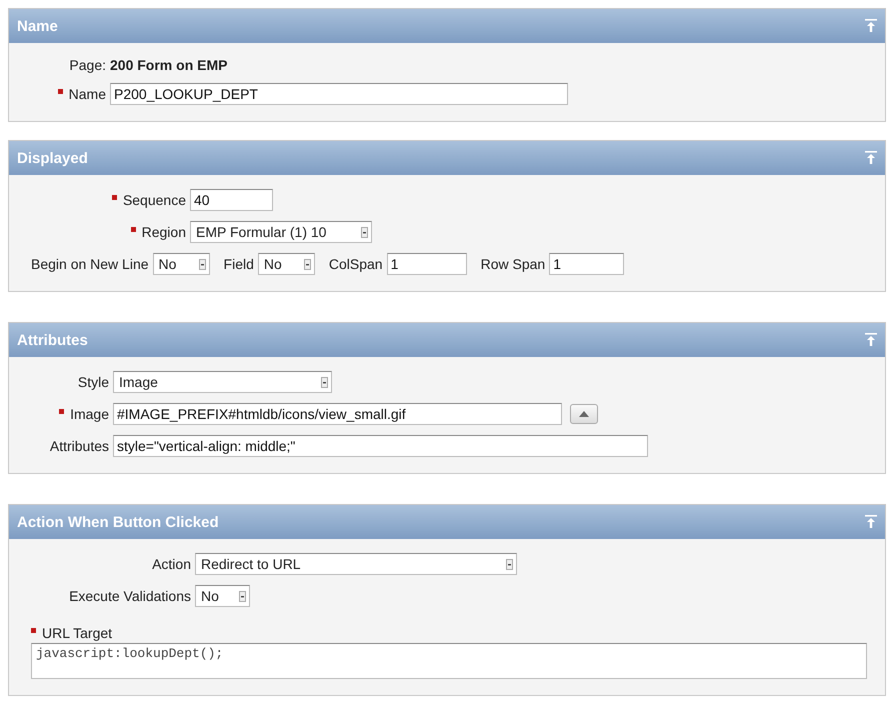 The width and height of the screenshot is (894, 710). I want to click on triangle-up-icon, so click(584, 414).